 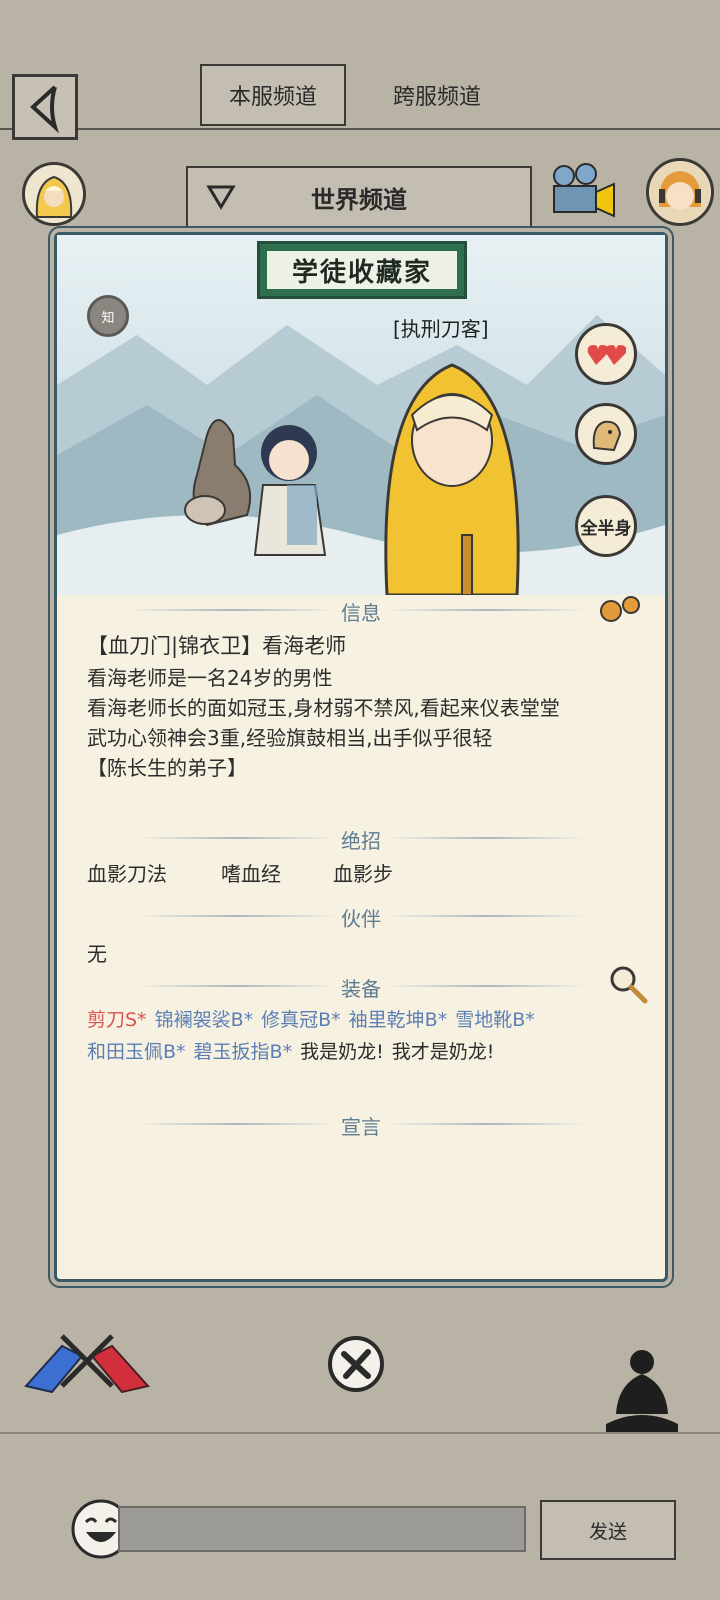 I want to click on cross-circle-icon, so click(x=356, y=1364).